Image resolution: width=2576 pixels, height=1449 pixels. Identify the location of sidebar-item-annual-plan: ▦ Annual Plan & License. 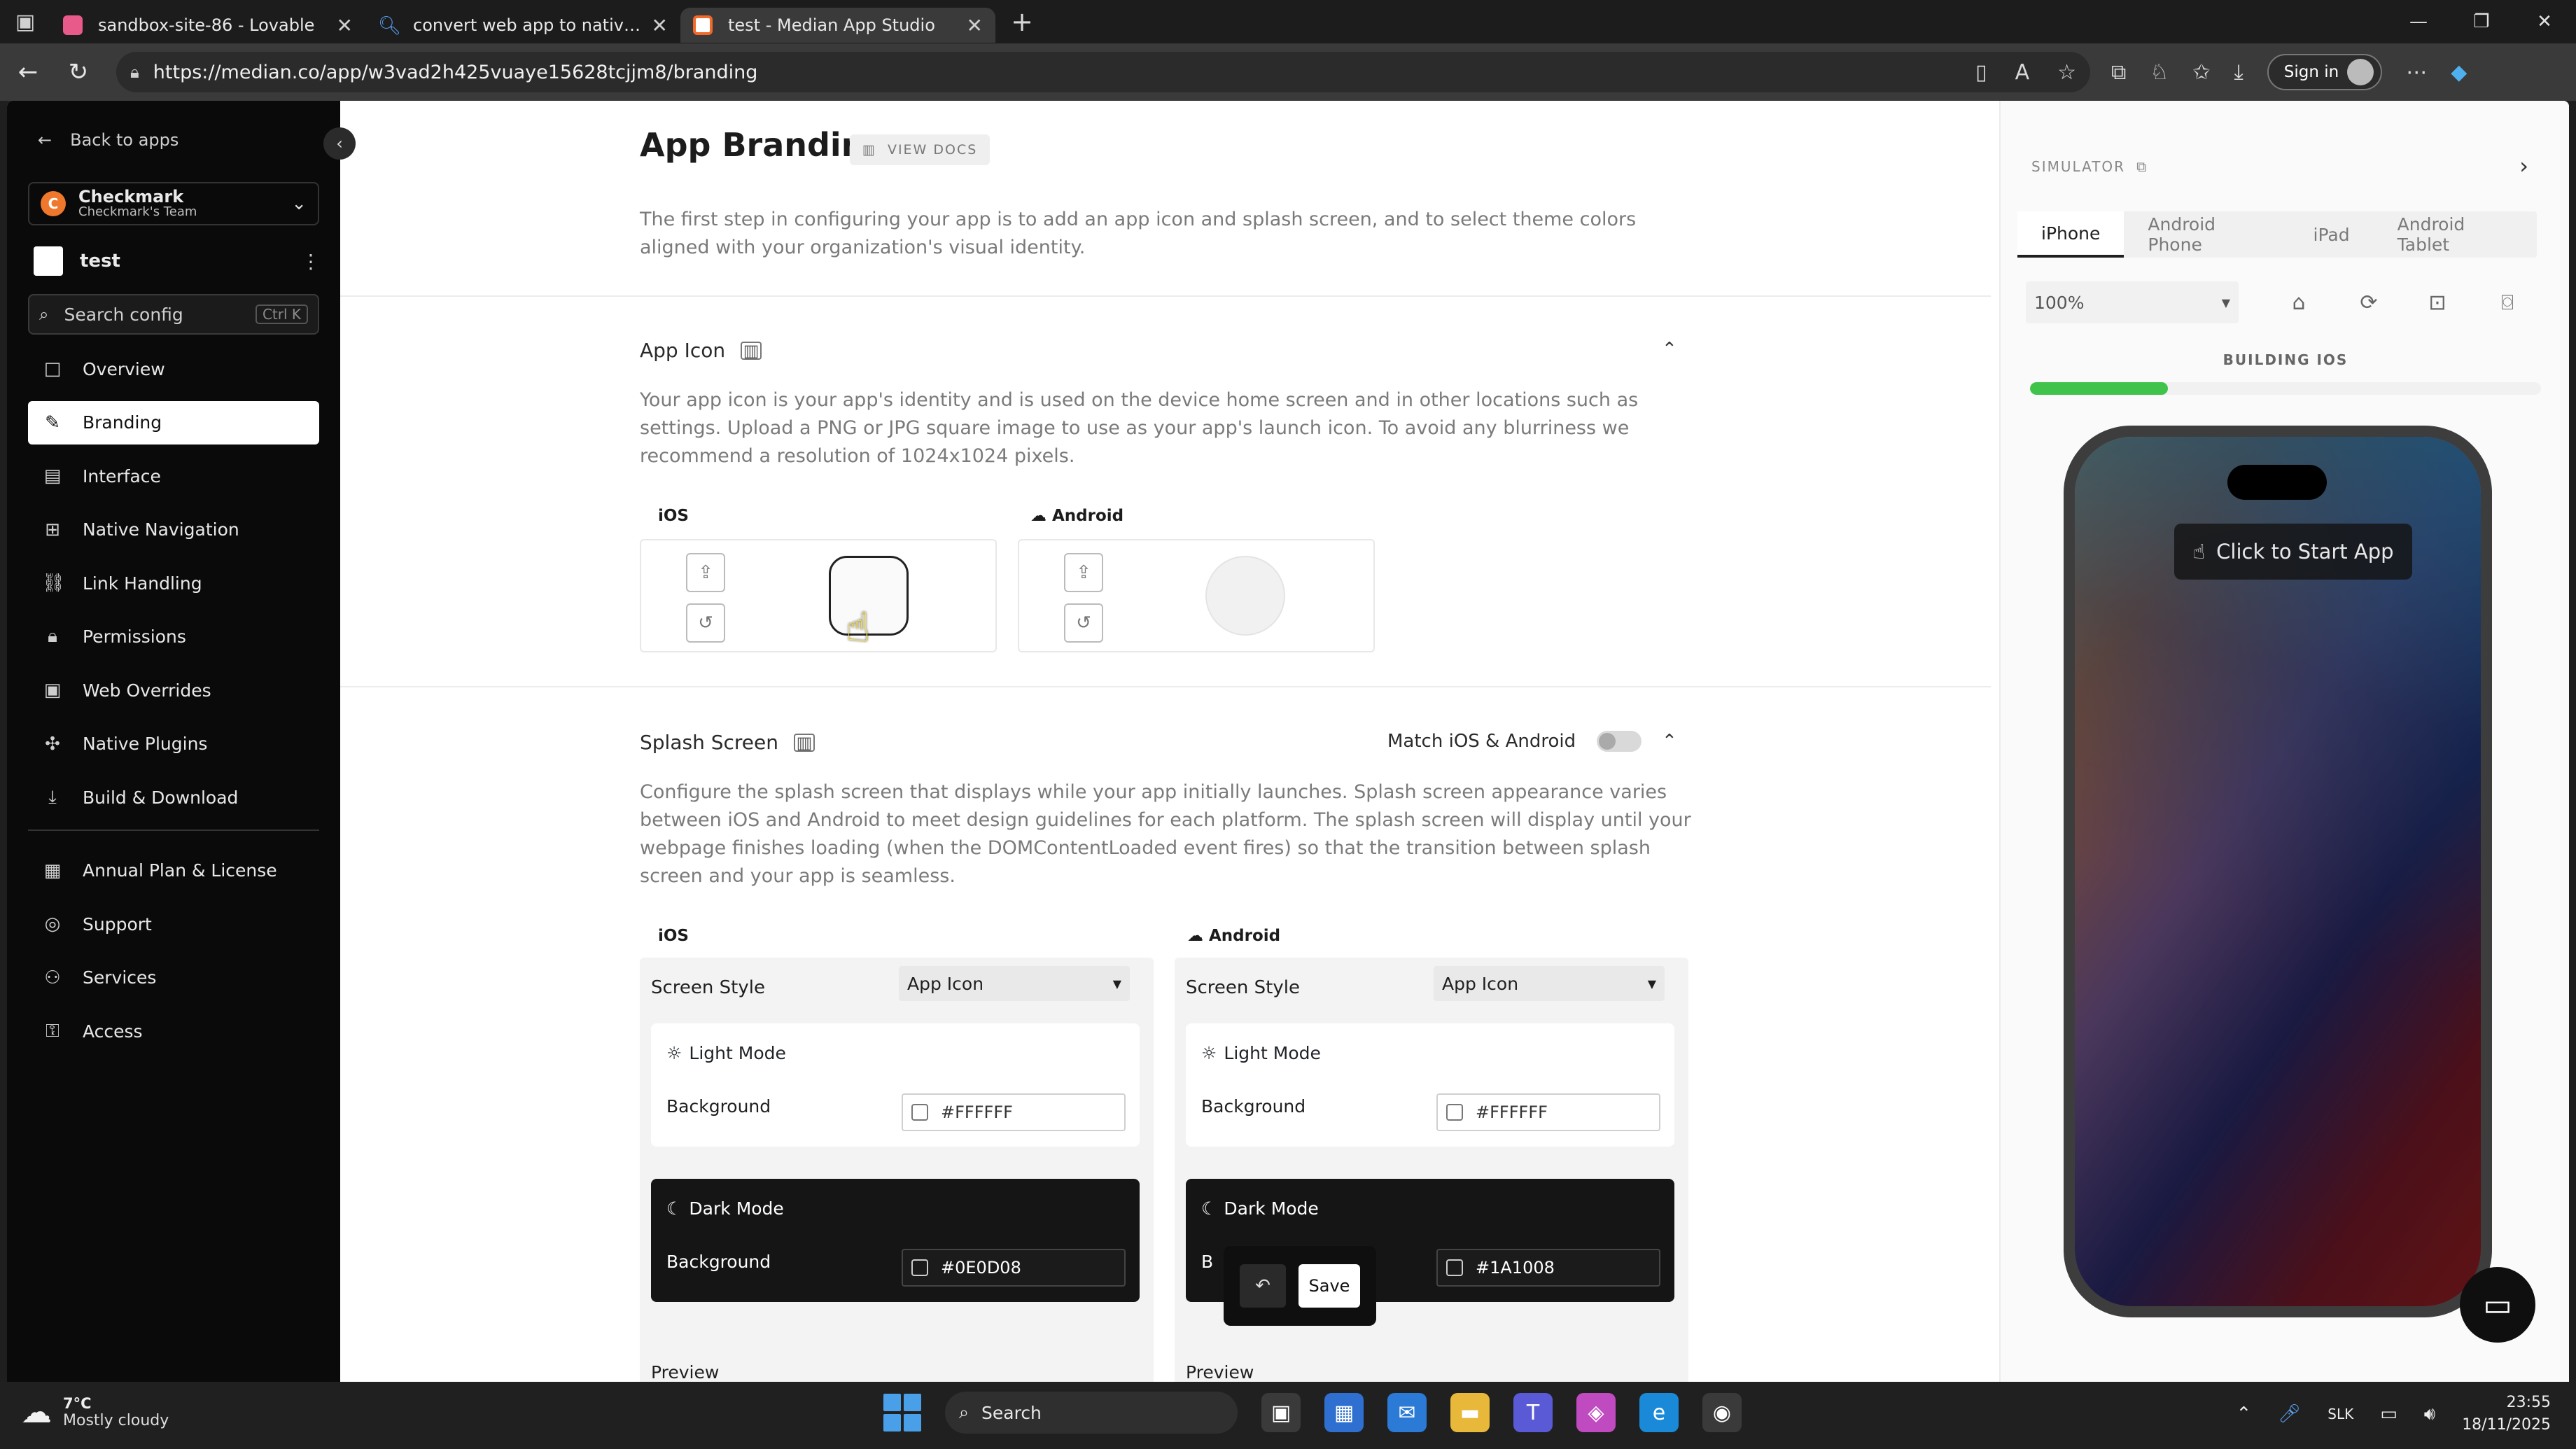
(173, 870).